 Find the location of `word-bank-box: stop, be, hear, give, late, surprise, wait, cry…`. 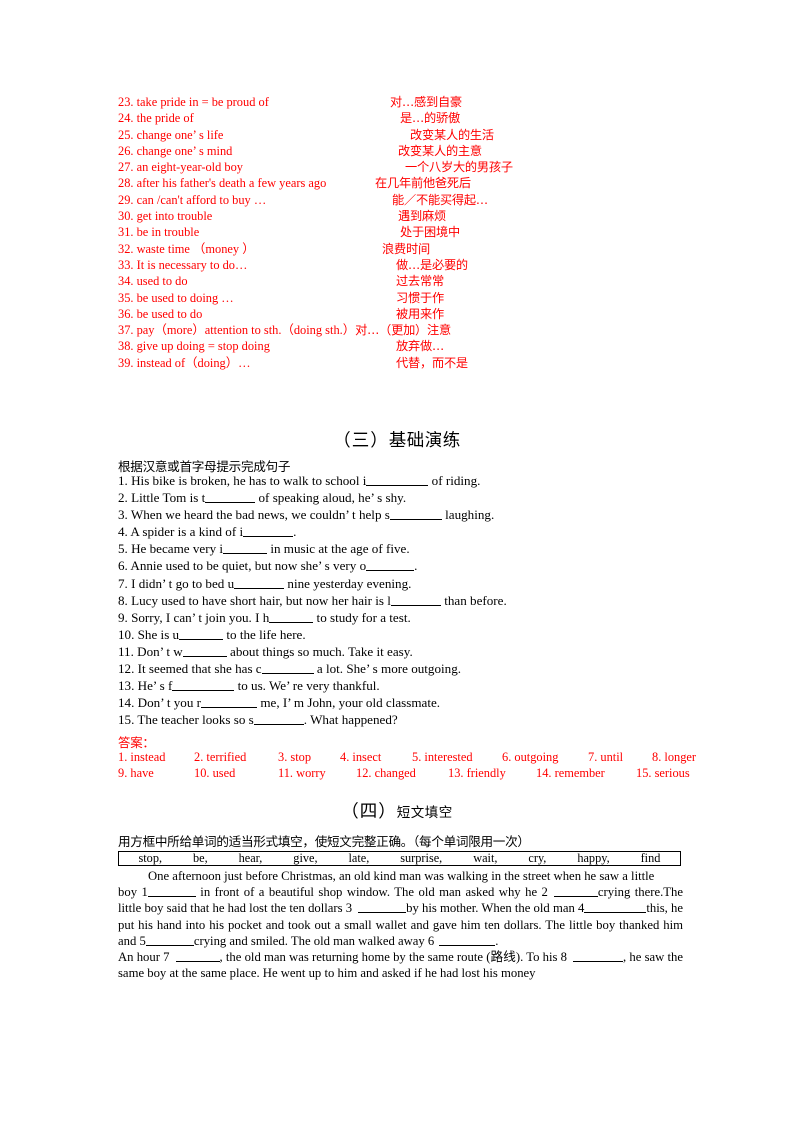

word-bank-box: stop, be, hear, give, late, surprise, wait, cry… is located at coordinates (399, 858).